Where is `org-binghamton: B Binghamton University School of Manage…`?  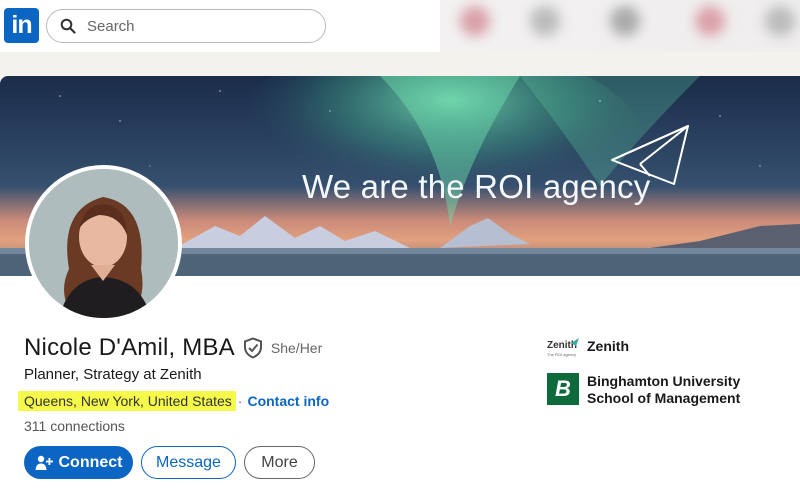 org-binghamton: B Binghamton University School of Manage… is located at coordinates (667, 390).